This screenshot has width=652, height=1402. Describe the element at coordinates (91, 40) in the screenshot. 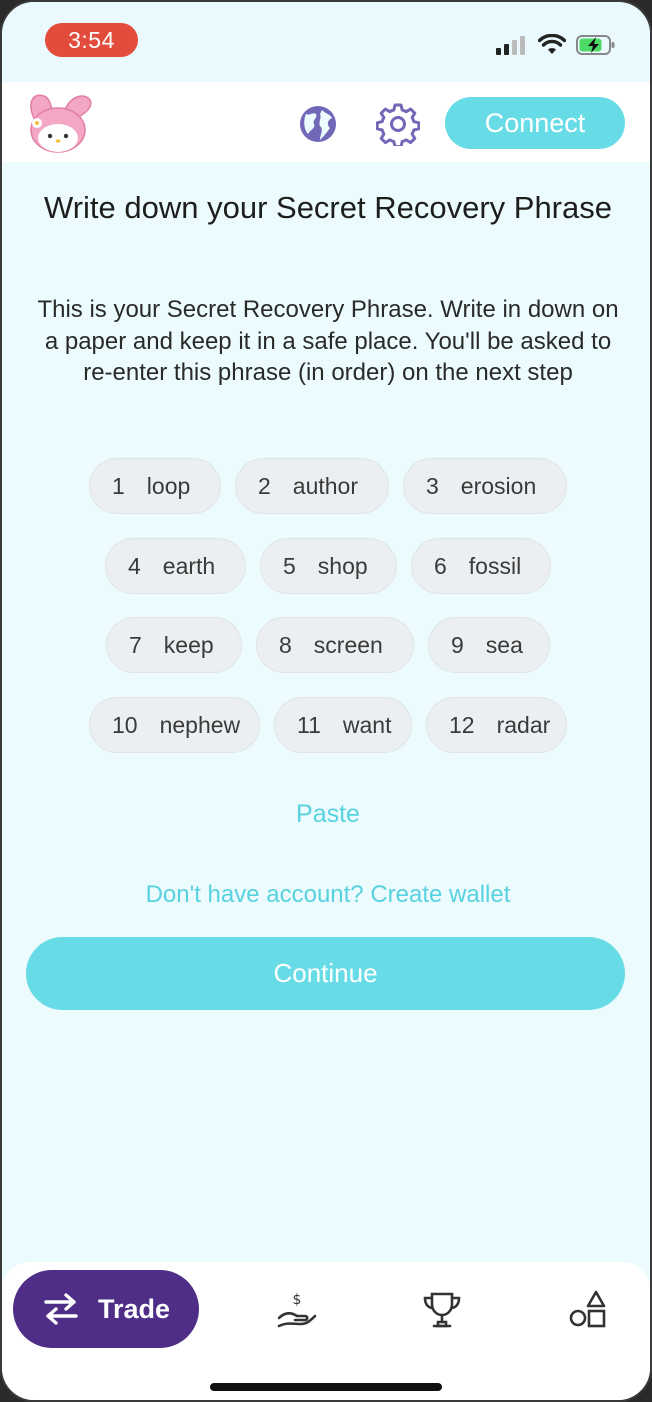

I see `status-time: 3:54` at that location.